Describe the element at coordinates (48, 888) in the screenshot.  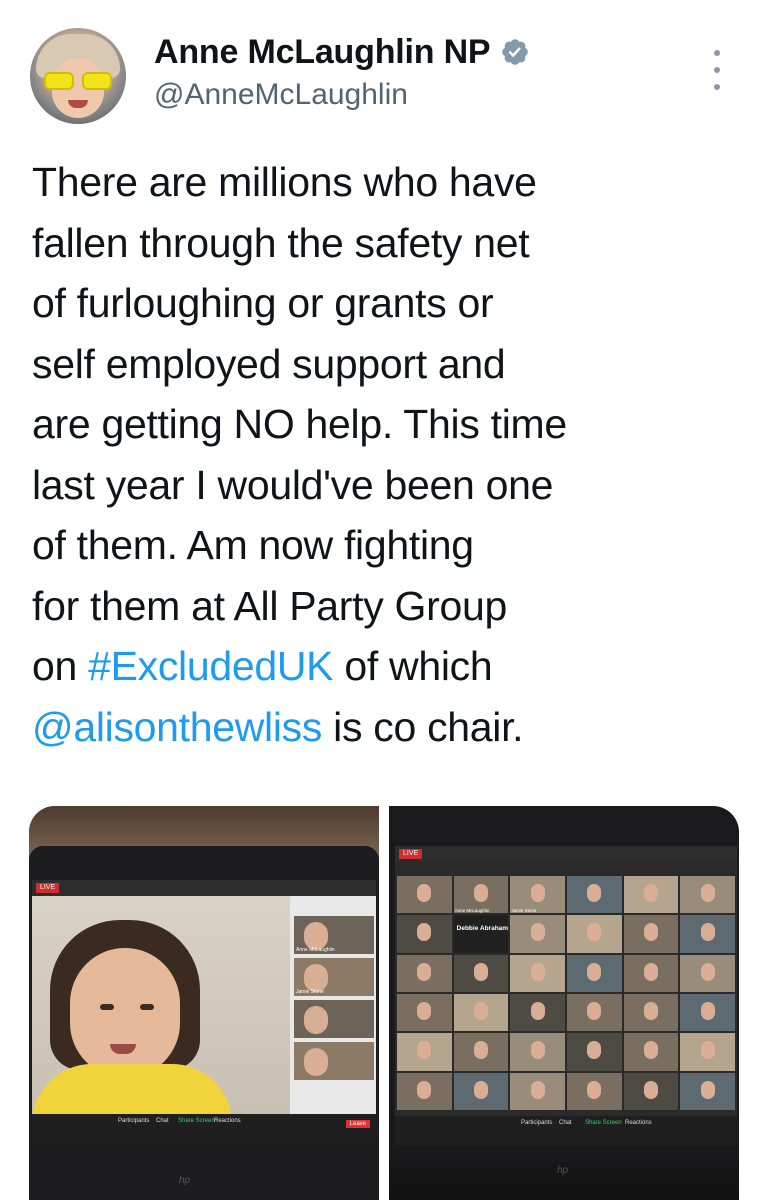
I see `live-badge: LIVE` at that location.